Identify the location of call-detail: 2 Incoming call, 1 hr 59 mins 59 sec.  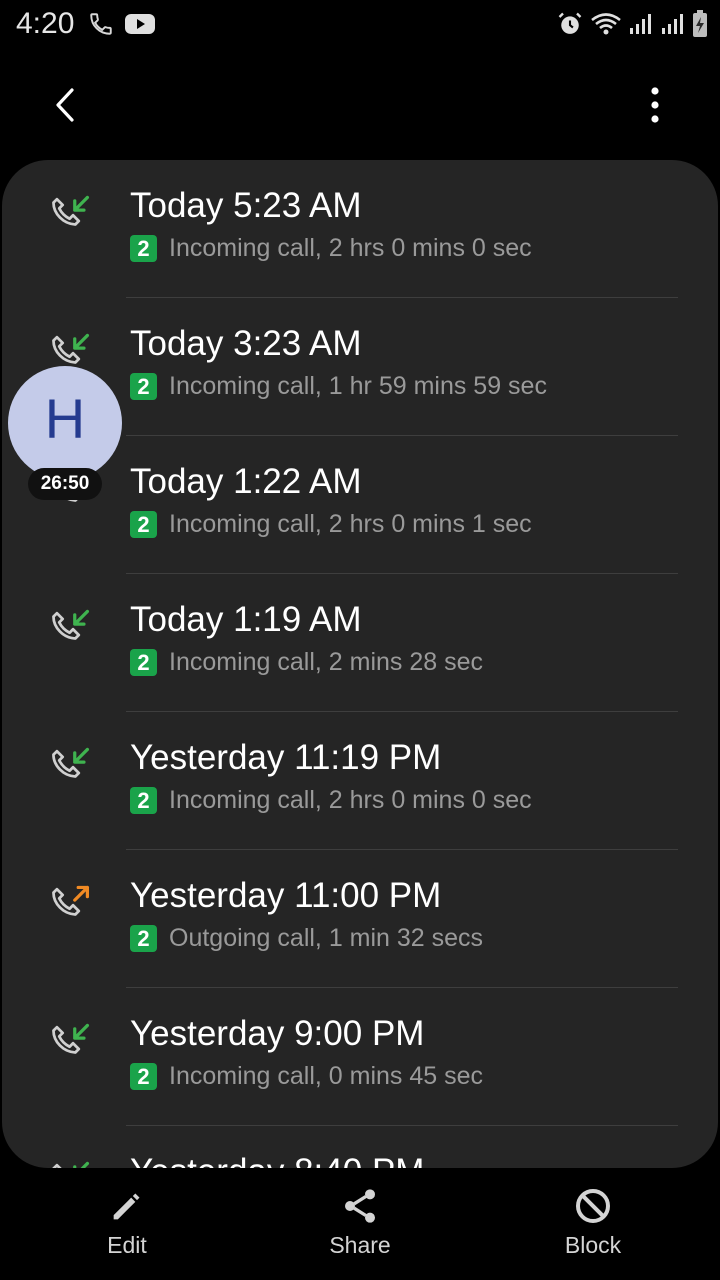
(338, 386).